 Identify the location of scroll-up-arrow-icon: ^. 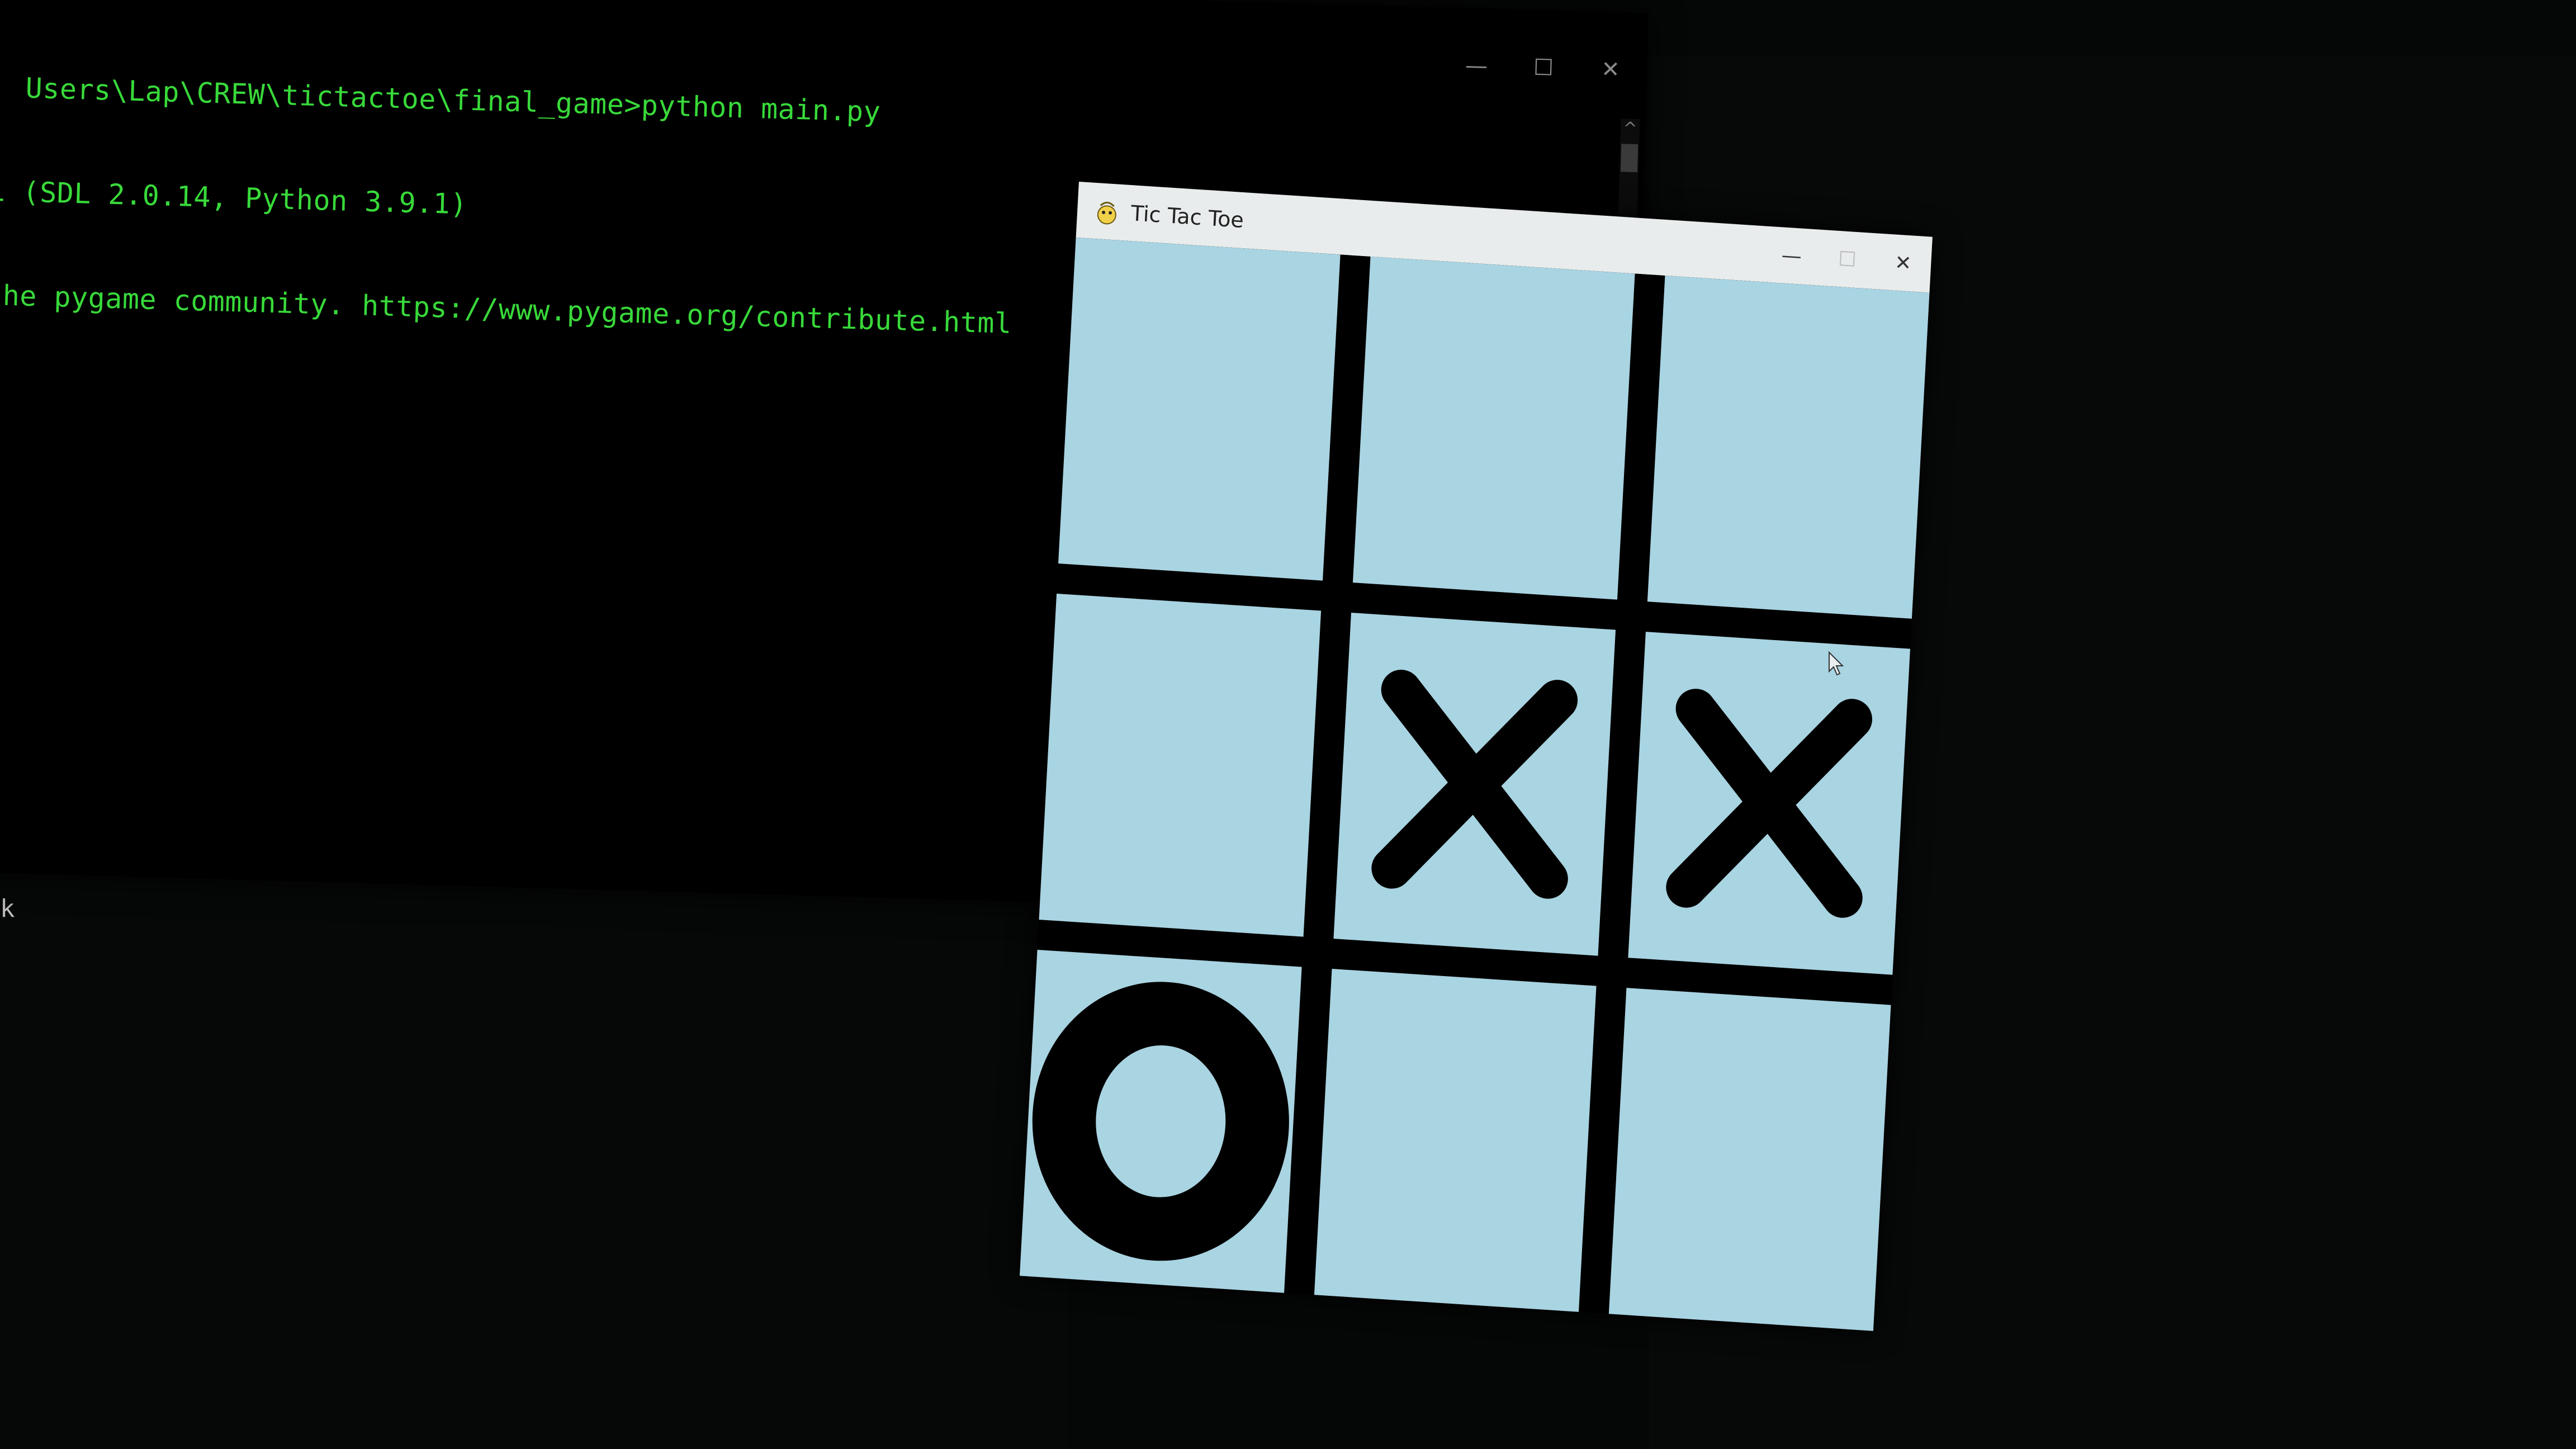
(1630, 129).